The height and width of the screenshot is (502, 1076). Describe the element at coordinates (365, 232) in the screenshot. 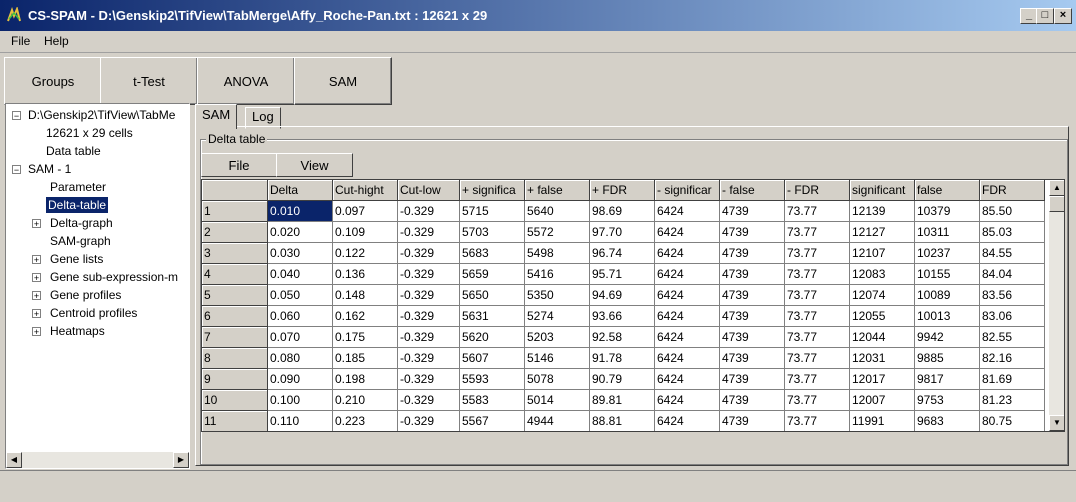

I see `table-cell: 0.109` at that location.